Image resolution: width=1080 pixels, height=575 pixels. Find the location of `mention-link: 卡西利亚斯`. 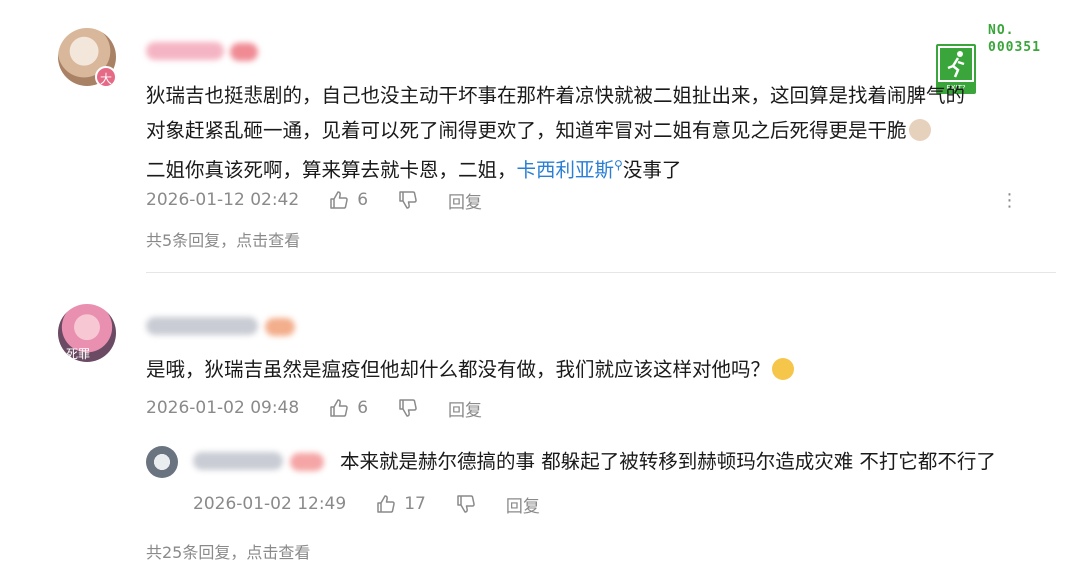

mention-link: 卡西利亚斯 is located at coordinates (566, 170).